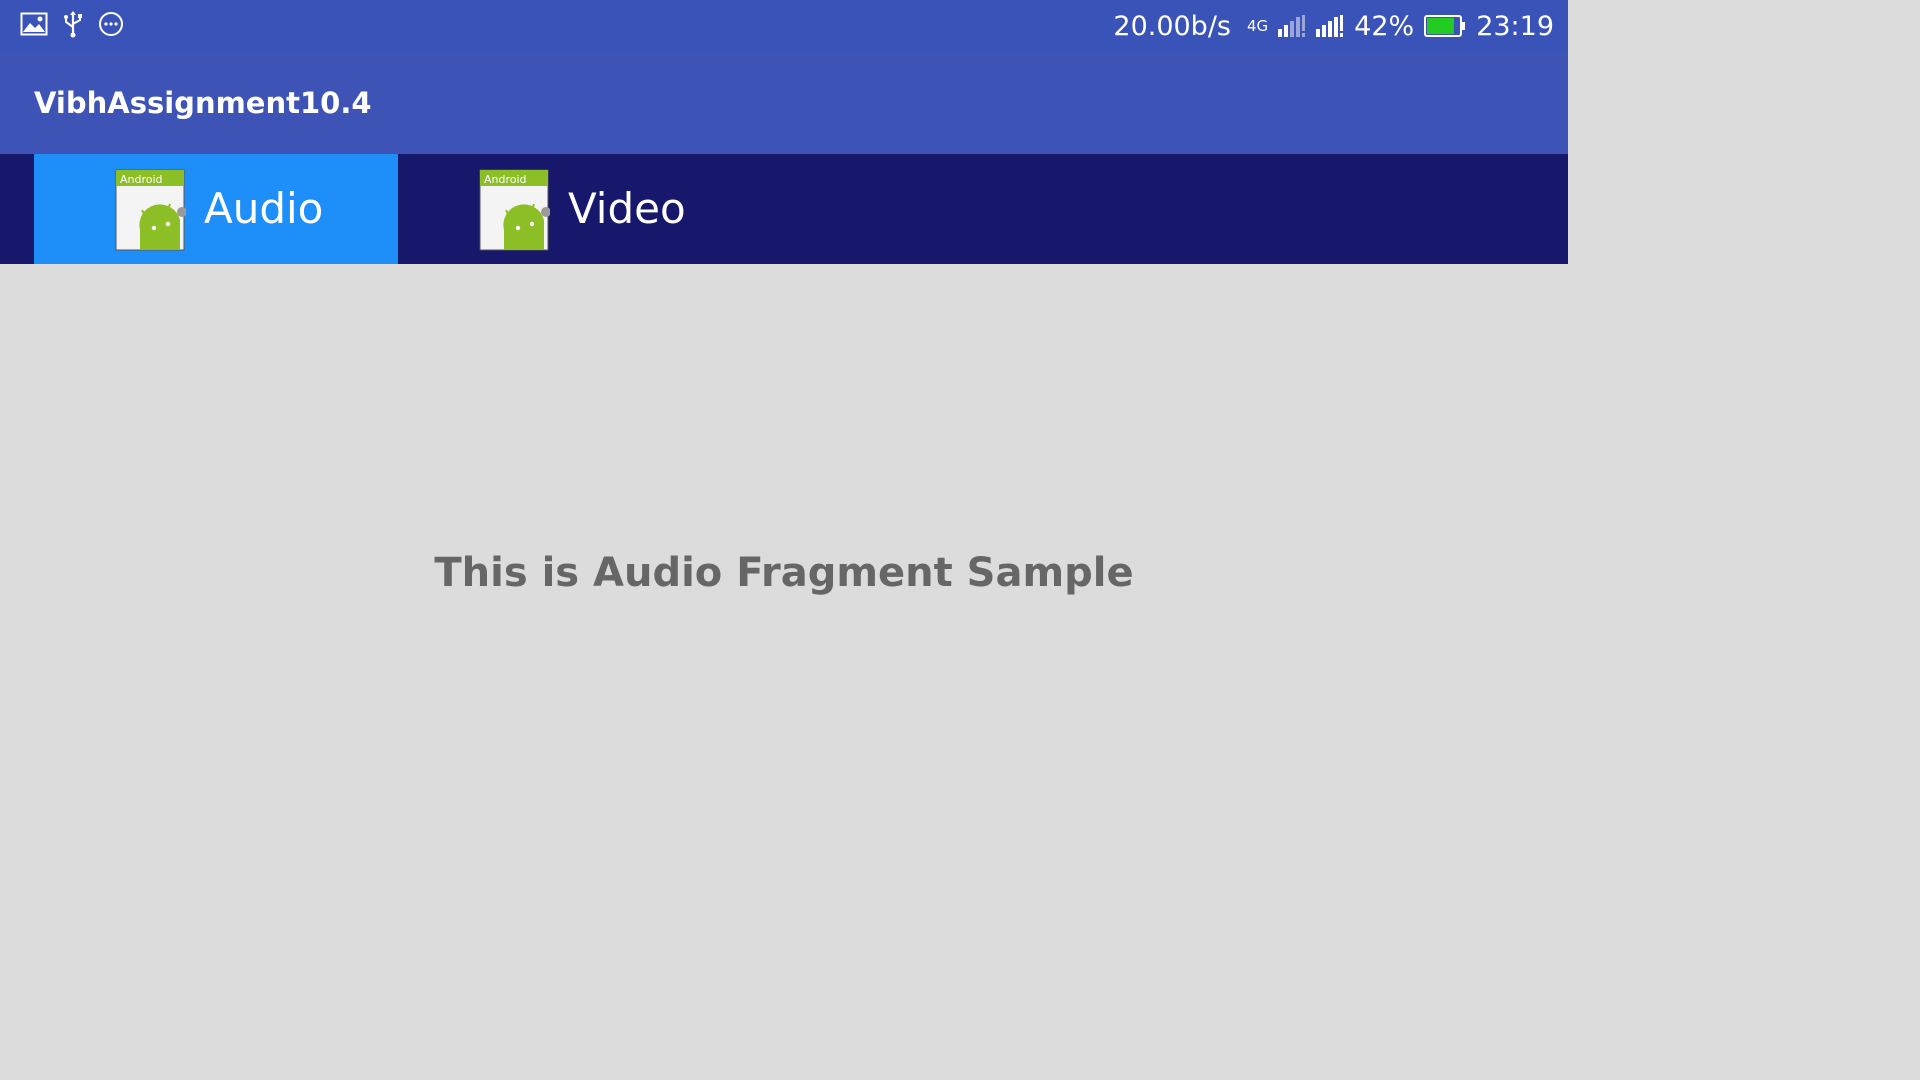 This screenshot has width=1920, height=1080. Describe the element at coordinates (34, 24) in the screenshot. I see `image-icon` at that location.